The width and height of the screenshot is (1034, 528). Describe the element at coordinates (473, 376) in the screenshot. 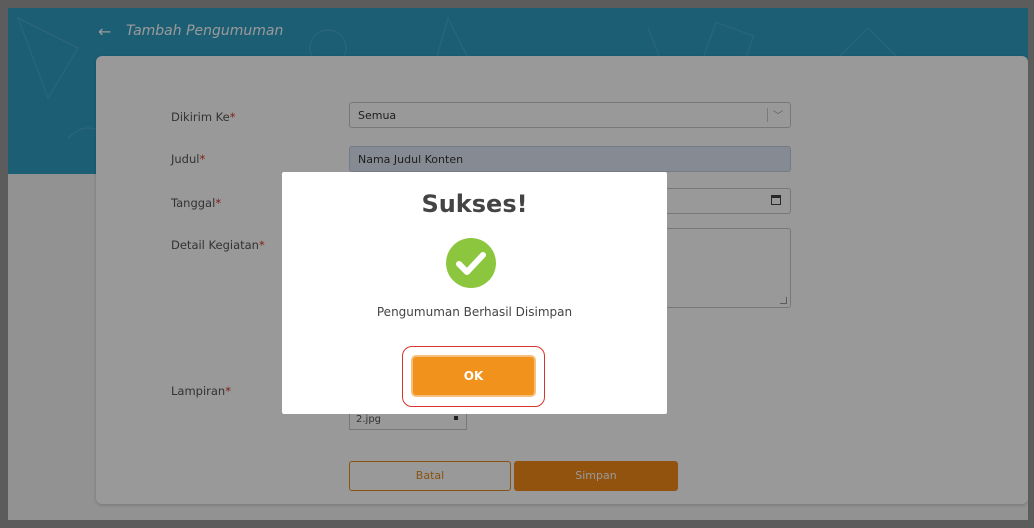

I see `ok-button: OK` at that location.